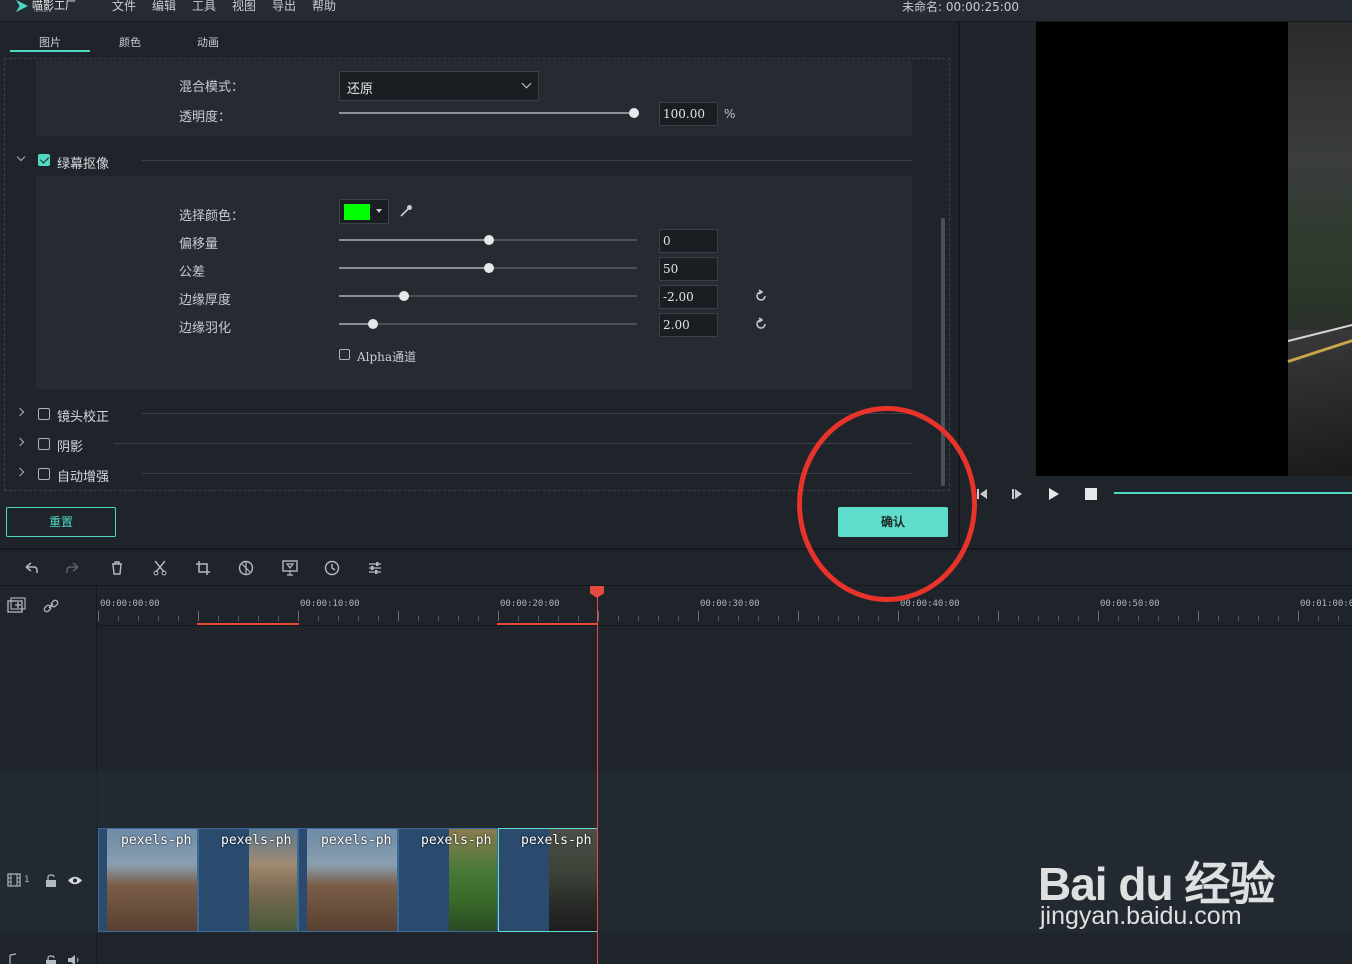  I want to click on prev-frame-icon, so click(982, 496).